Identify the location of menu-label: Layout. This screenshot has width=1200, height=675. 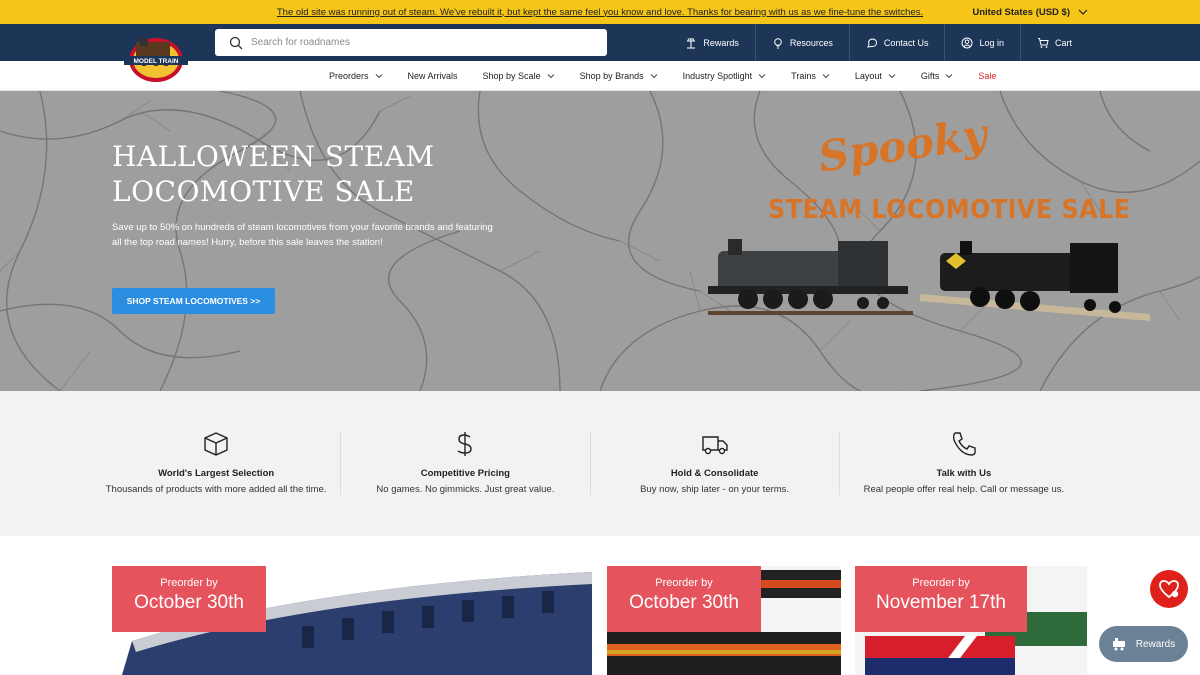
(868, 75).